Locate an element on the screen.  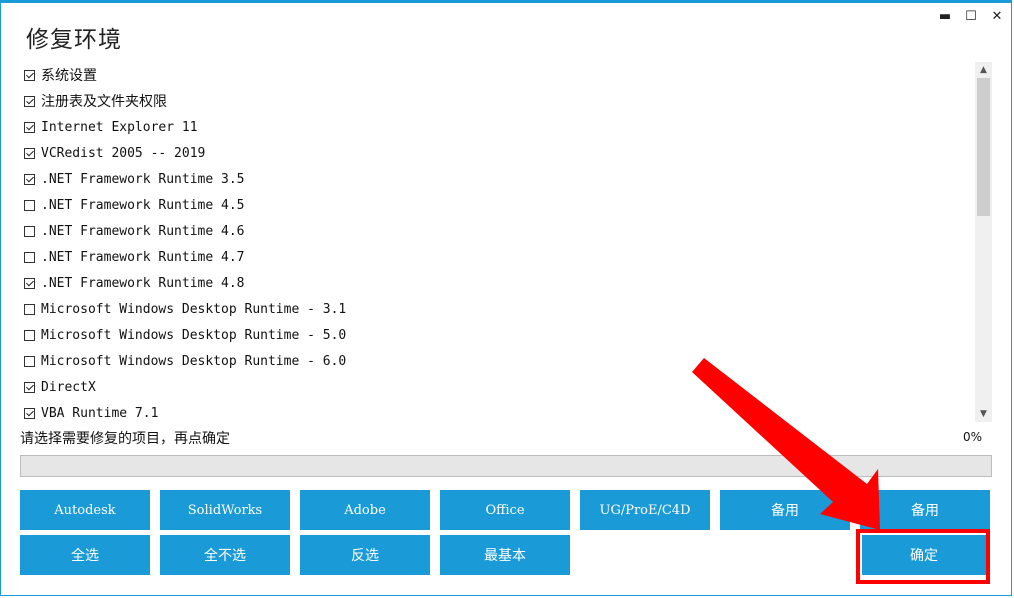
list-item-label: VCRedist 2005 -- 2019 is located at coordinates (123, 153).